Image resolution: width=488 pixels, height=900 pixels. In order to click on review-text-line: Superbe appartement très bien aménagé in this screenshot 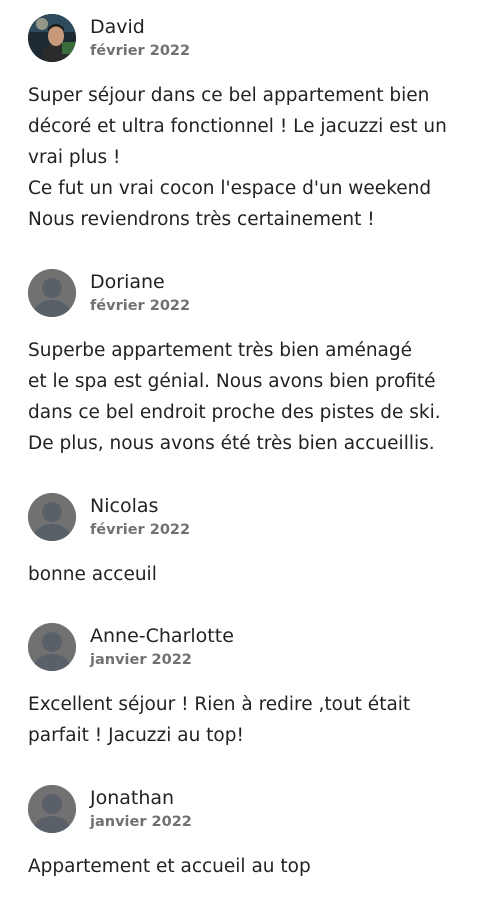, I will do `click(220, 350)`.